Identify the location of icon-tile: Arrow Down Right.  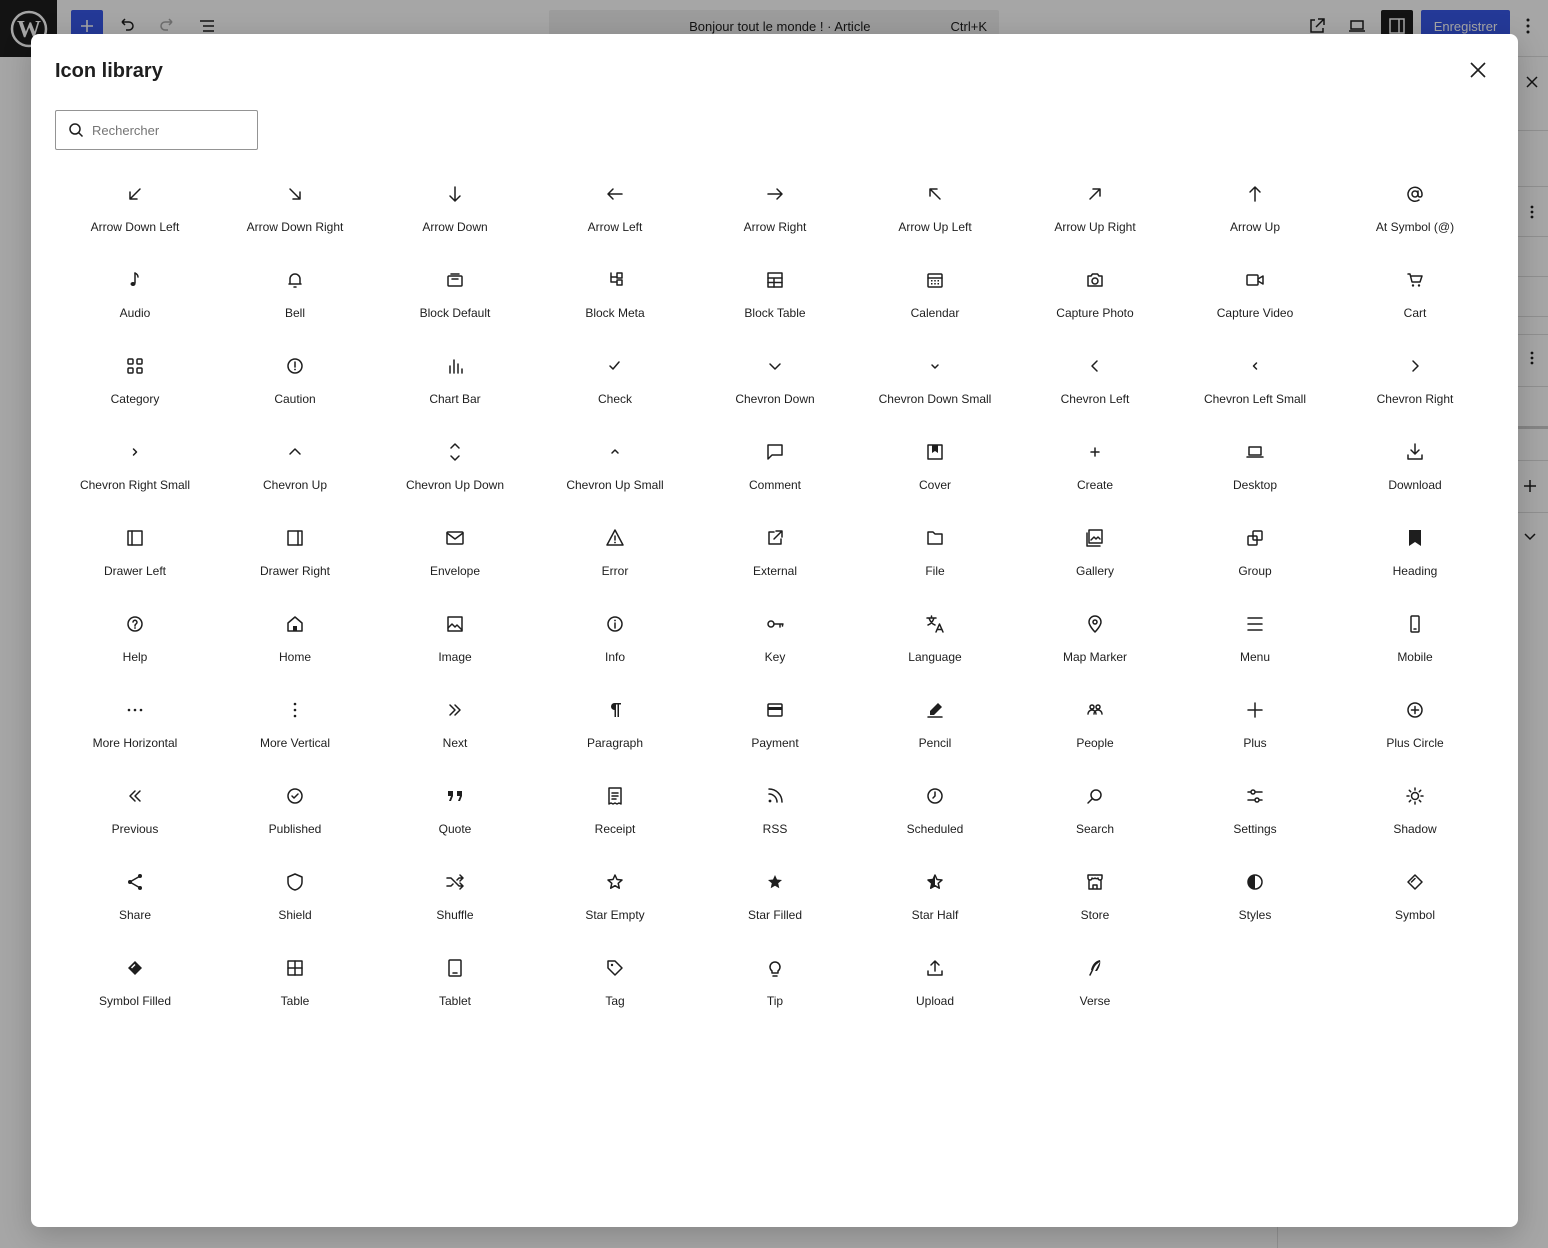
(295, 211).